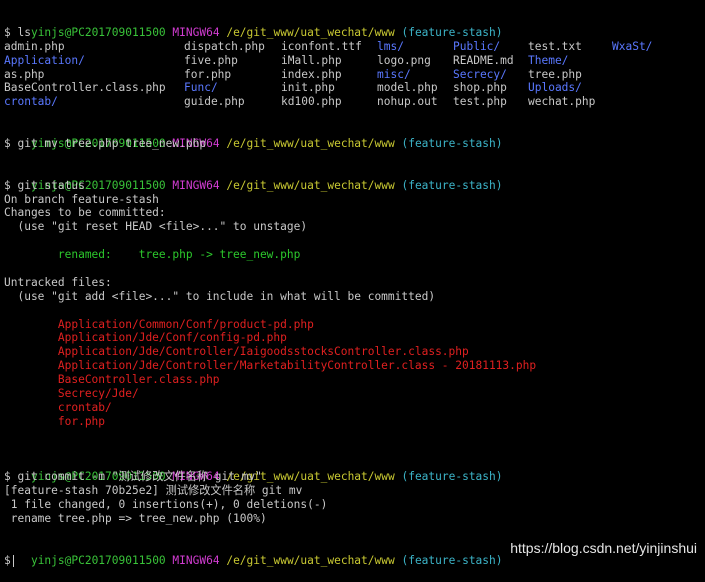 This screenshot has width=705, height=582. What do you see at coordinates (308, 88) in the screenshot?
I see `ls-file: init.php` at bounding box center [308, 88].